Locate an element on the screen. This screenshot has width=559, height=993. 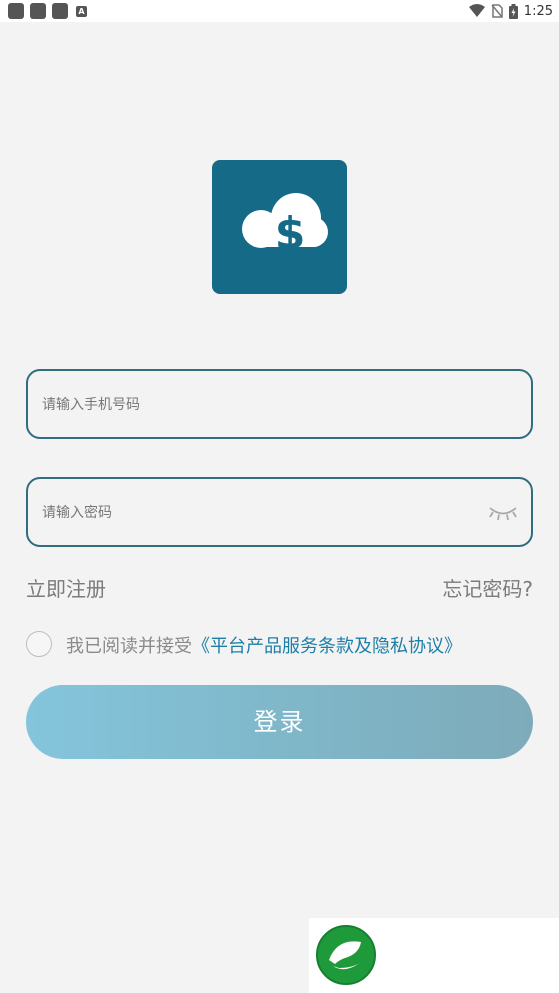
wifi-icon is located at coordinates (476, 10).